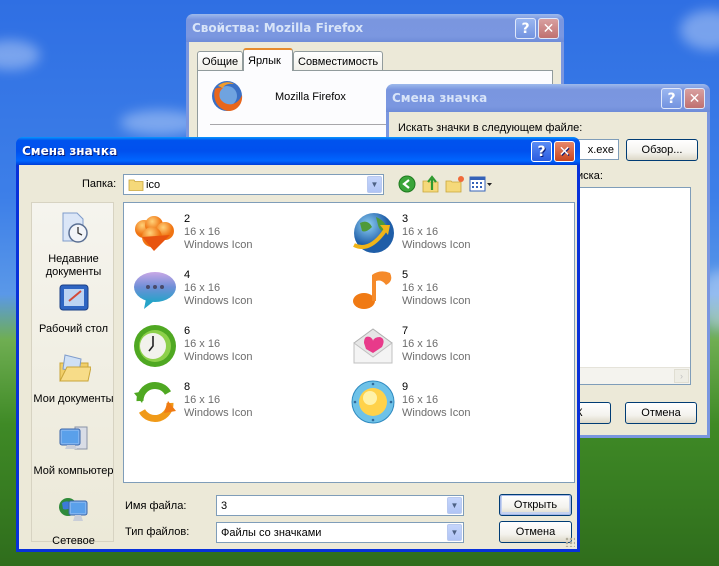  Describe the element at coordinates (220, 61) in the screenshot. I see `tab-general: Общие` at that location.